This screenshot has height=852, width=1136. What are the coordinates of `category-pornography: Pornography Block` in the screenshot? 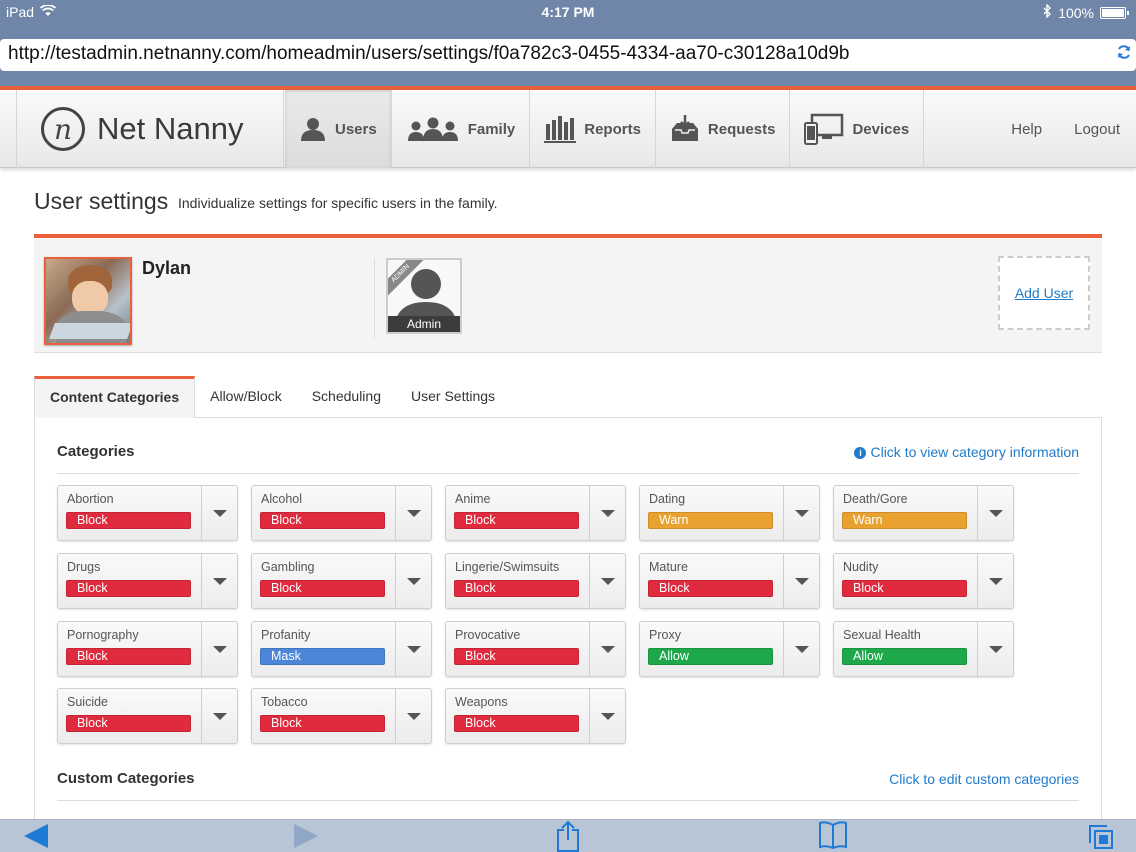 It's located at (147, 649).